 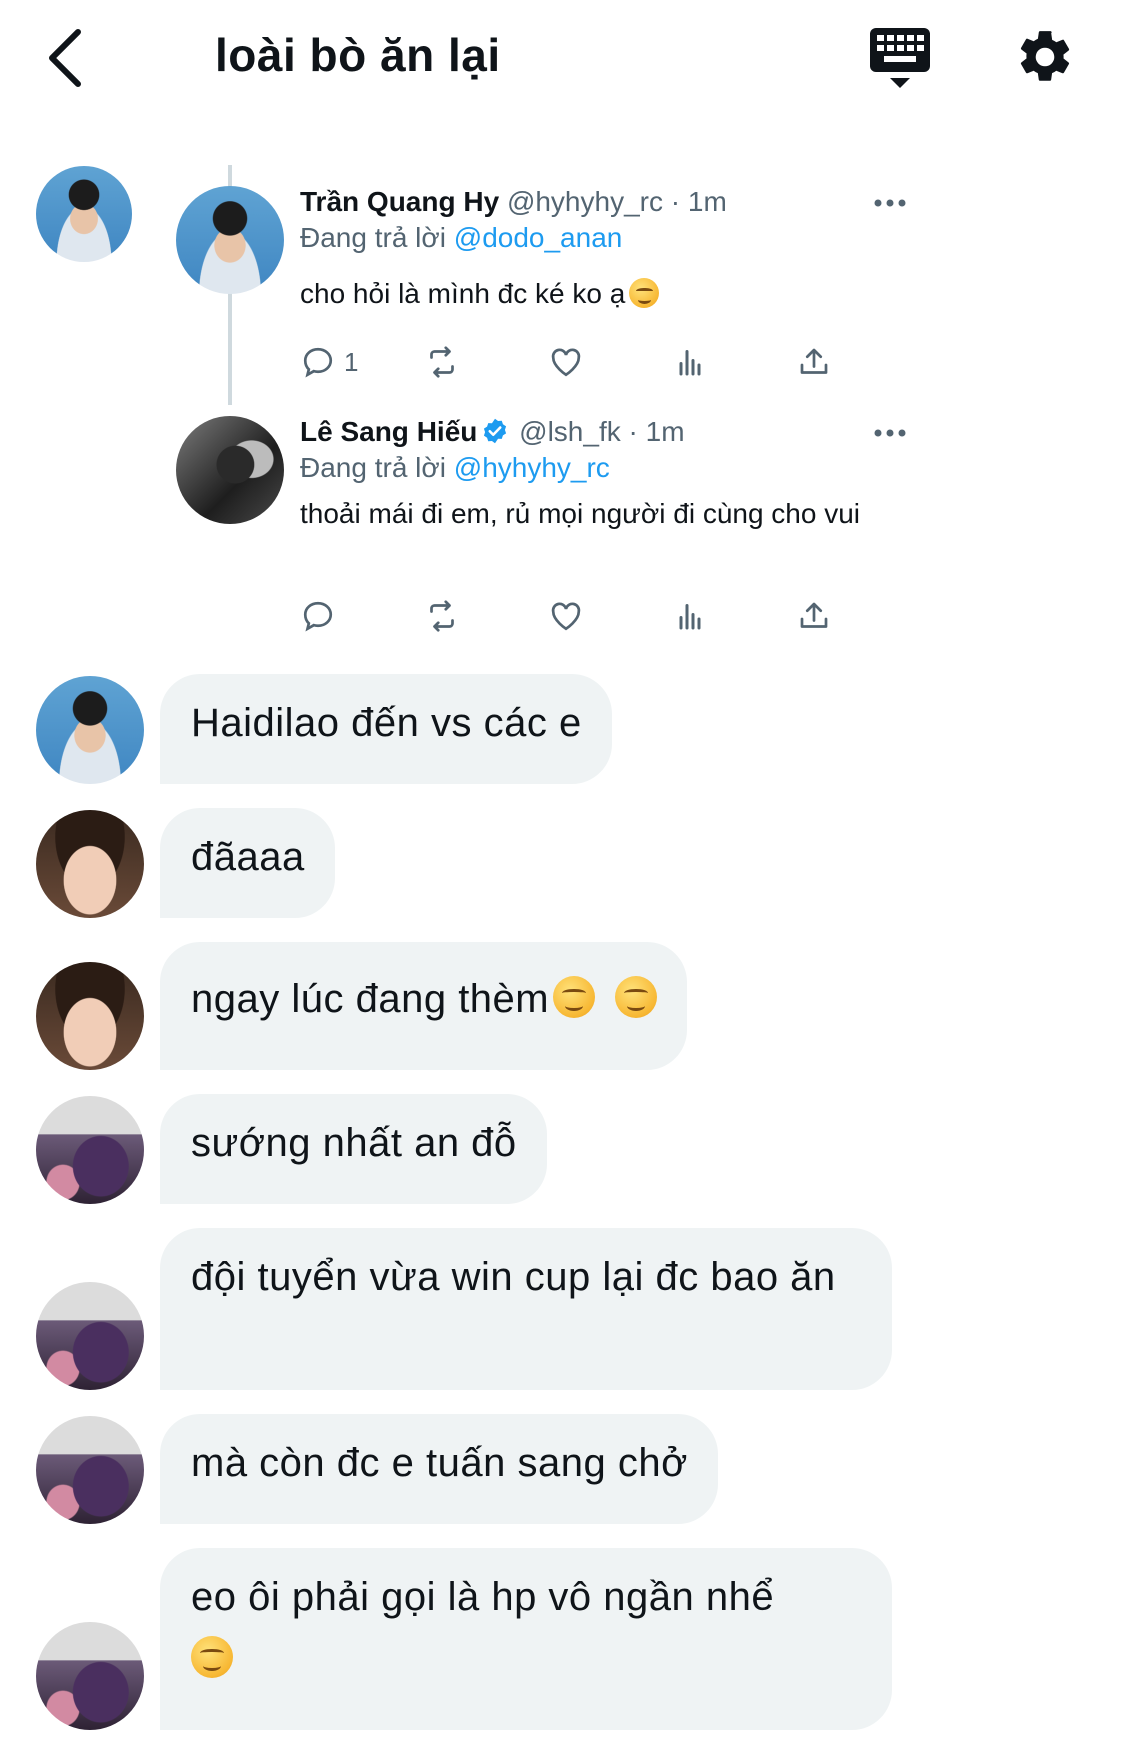 I want to click on tweet-author-name: Trần Quang Hy, so click(x=400, y=201).